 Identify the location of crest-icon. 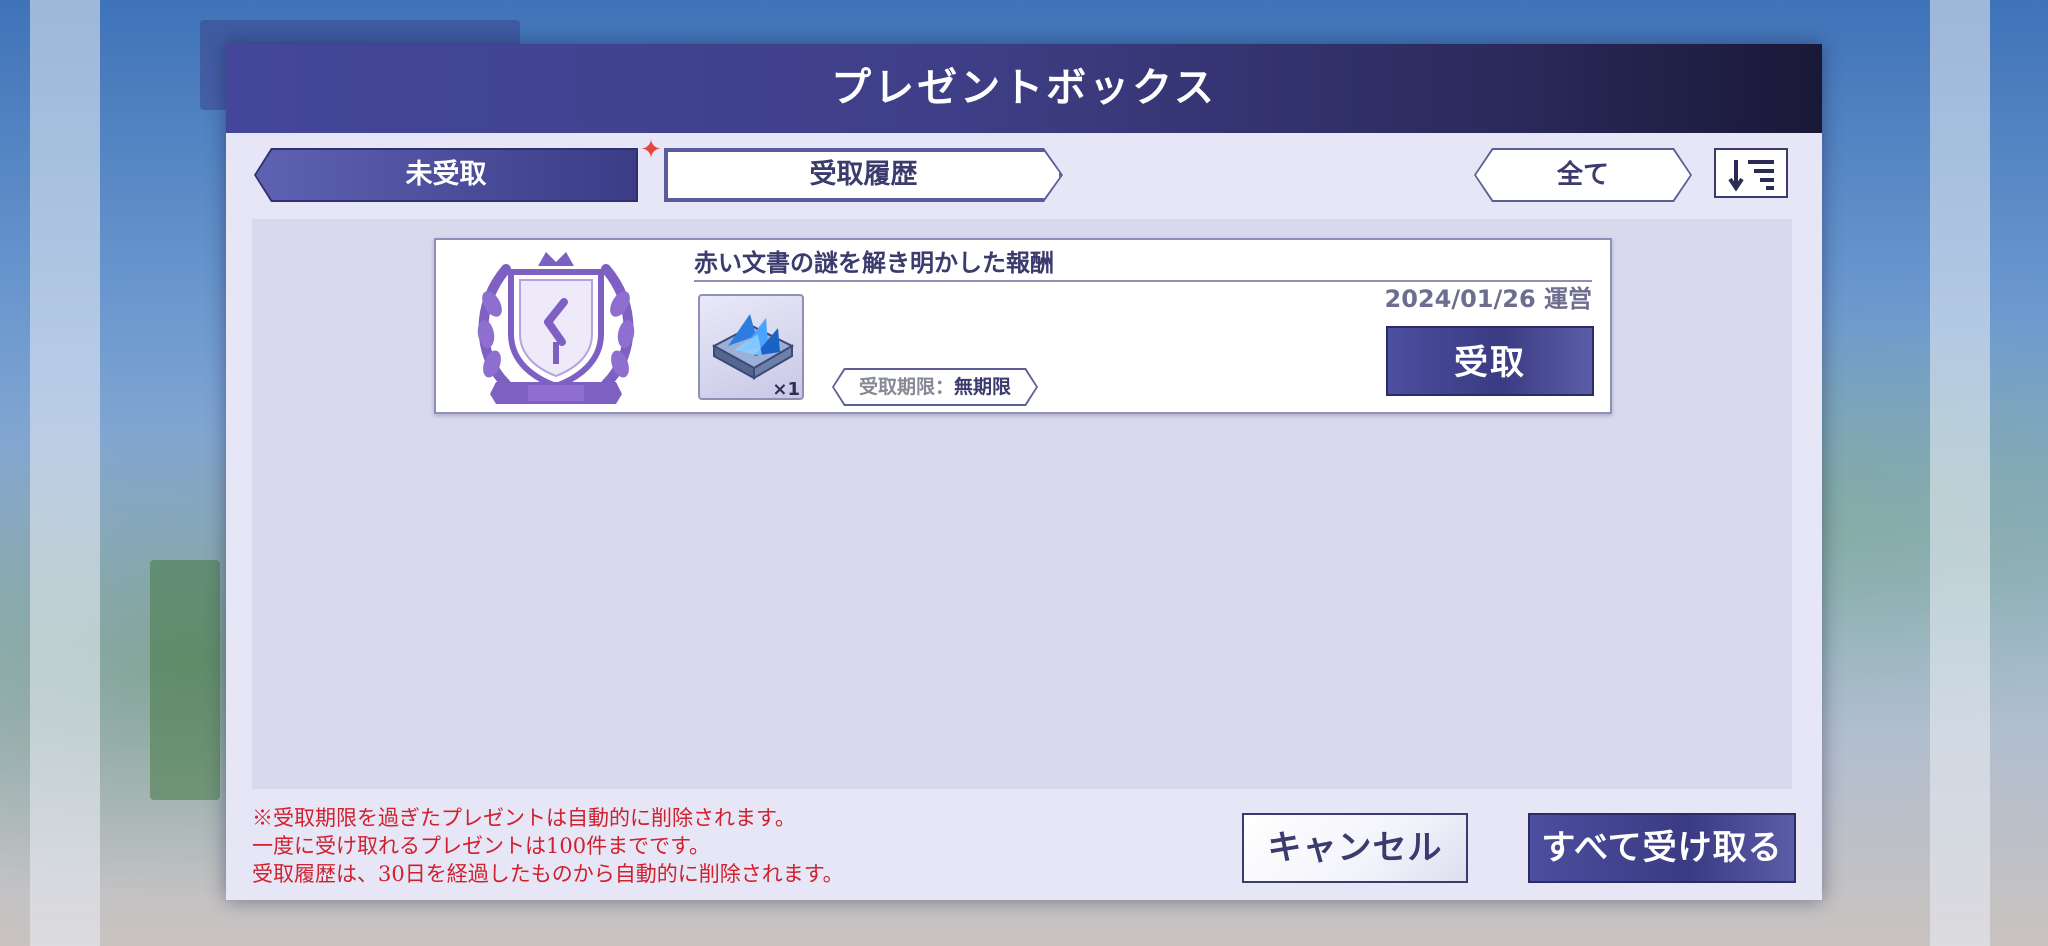
(556, 329).